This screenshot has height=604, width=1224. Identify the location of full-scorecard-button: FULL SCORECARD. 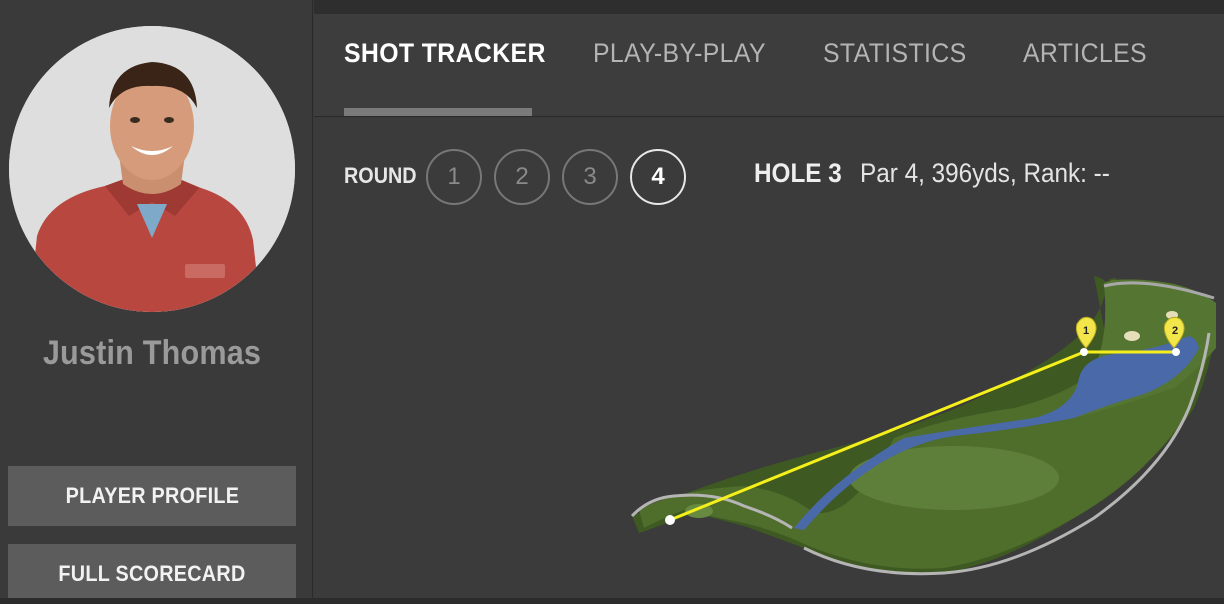
(152, 574).